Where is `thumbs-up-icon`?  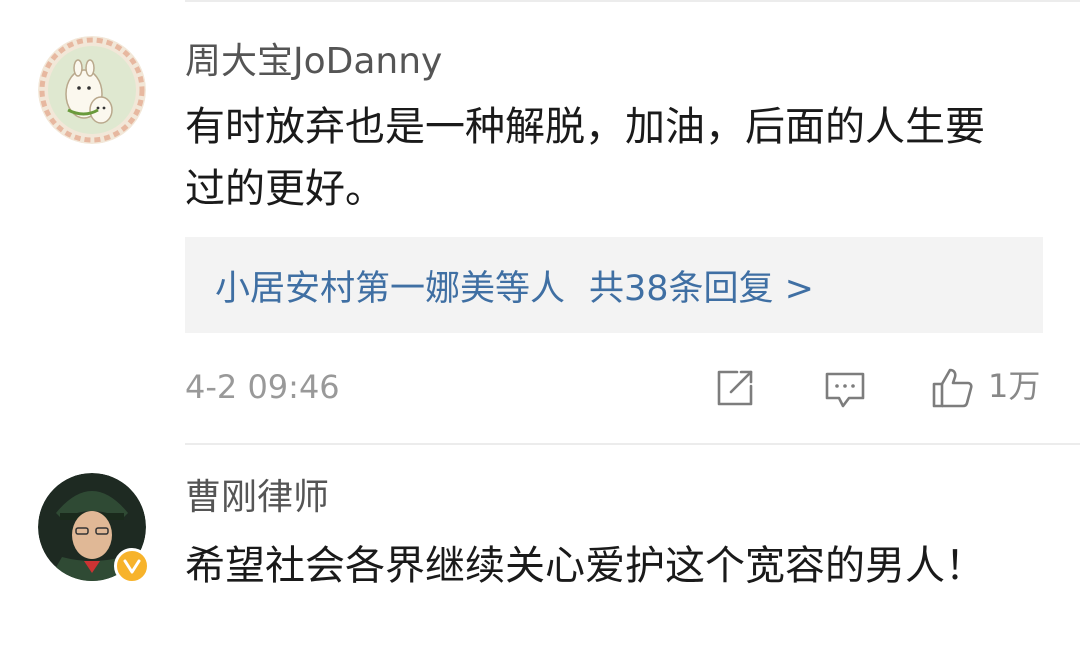
thumbs-up-icon is located at coordinates (952, 388).